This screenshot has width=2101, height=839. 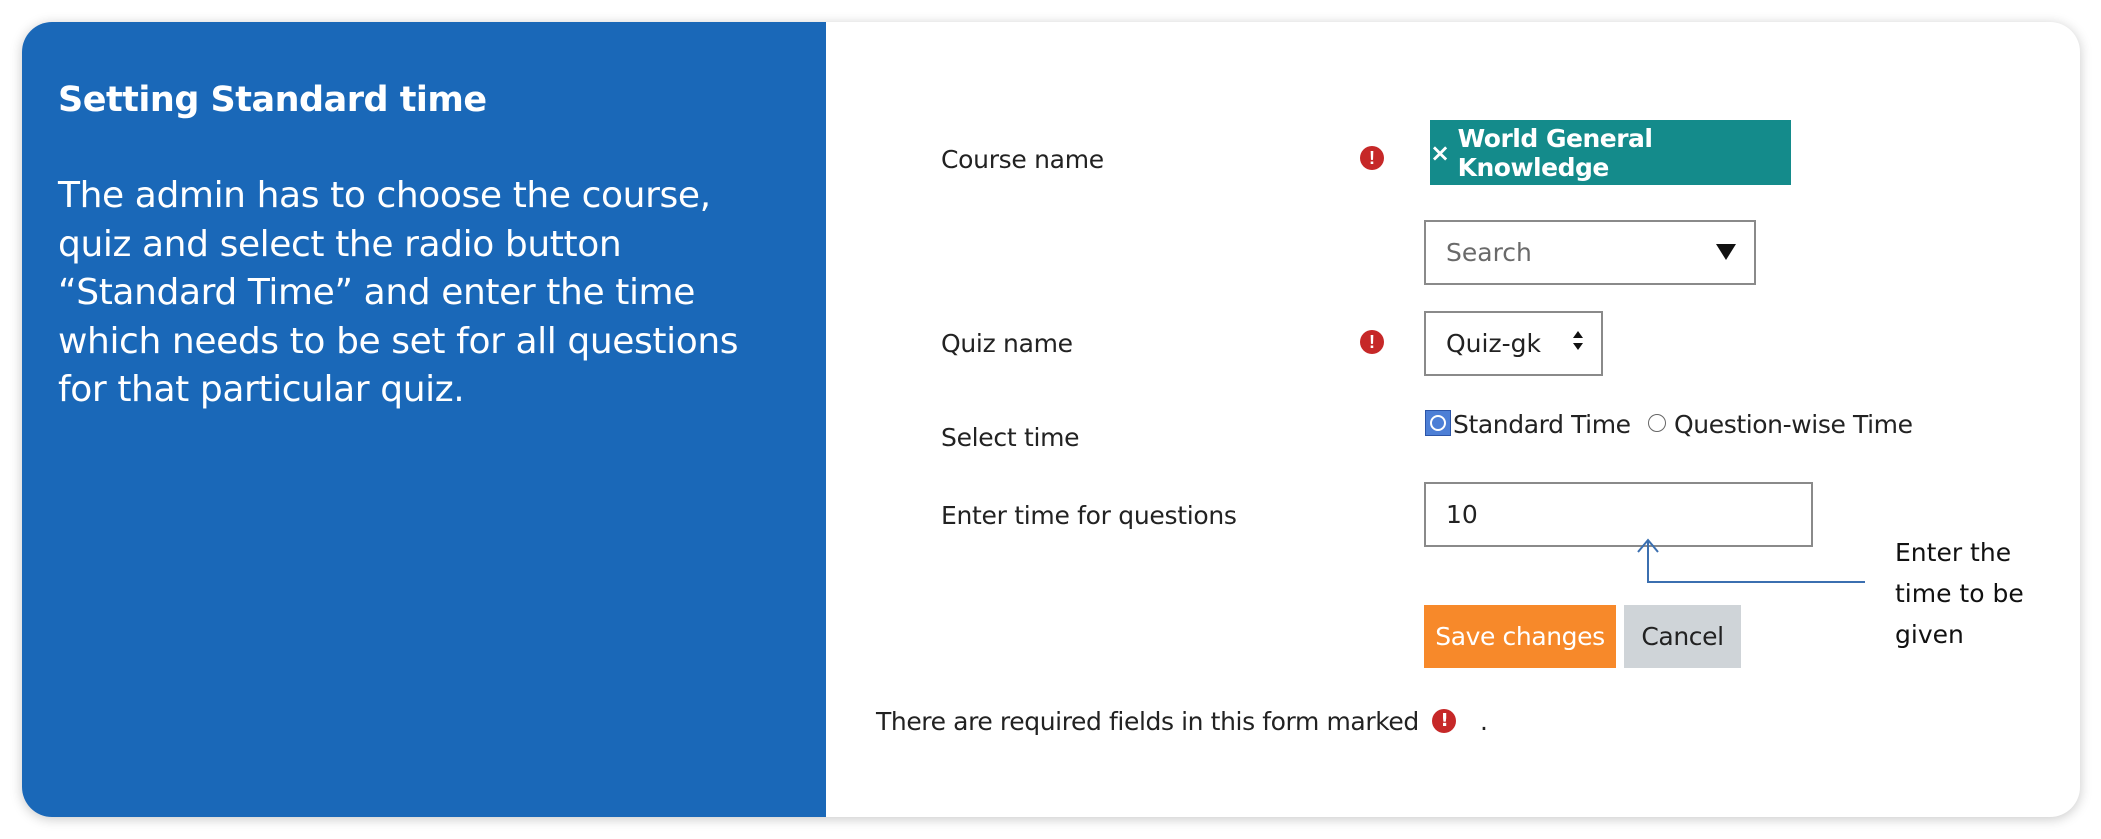 I want to click on required-note-period: ., so click(x=1483, y=721).